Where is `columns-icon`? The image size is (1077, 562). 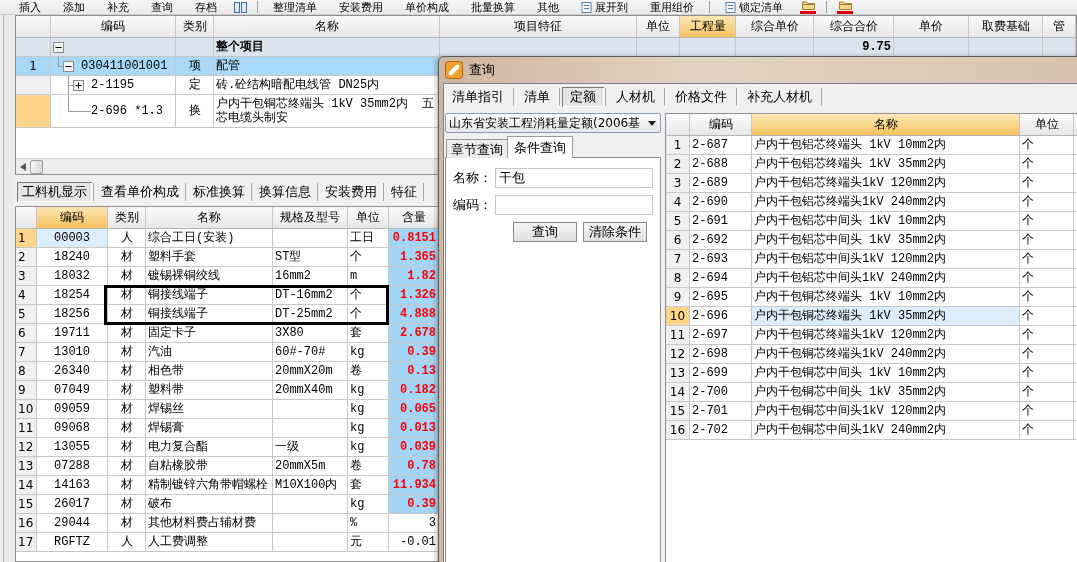
columns-icon is located at coordinates (240, 7).